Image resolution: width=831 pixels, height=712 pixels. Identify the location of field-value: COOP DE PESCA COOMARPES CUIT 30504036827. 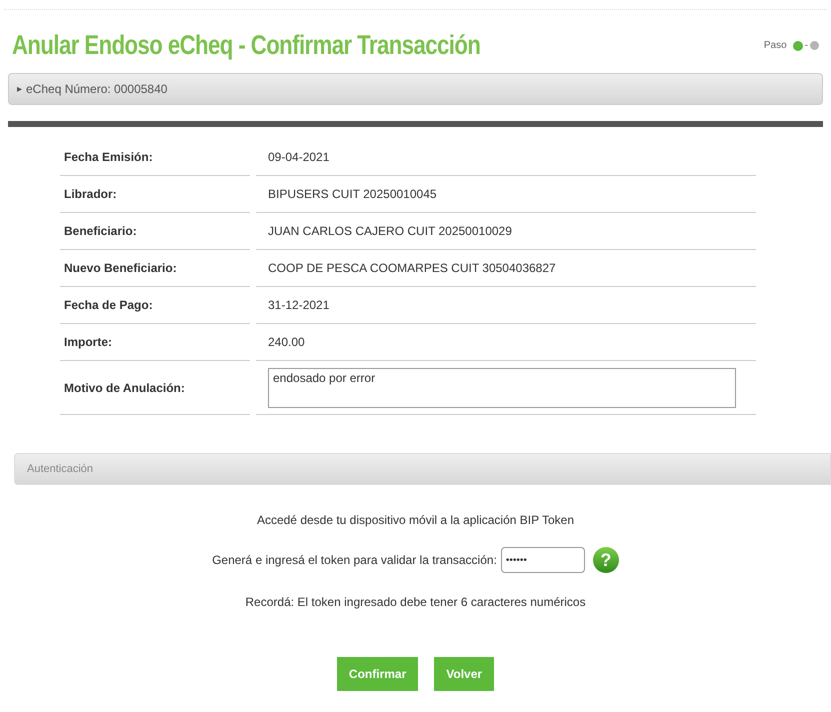
(412, 268).